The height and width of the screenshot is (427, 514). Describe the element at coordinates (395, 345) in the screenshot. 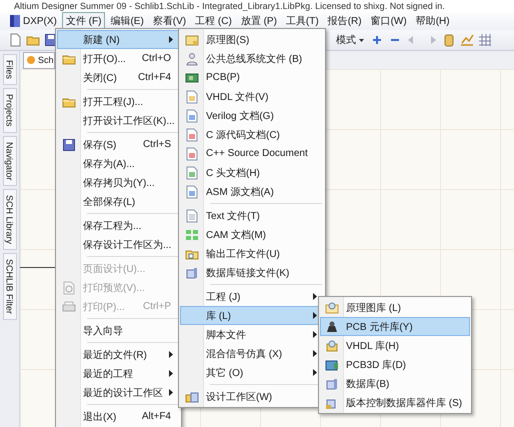

I see `menu-item: VHDL 库(H)` at that location.